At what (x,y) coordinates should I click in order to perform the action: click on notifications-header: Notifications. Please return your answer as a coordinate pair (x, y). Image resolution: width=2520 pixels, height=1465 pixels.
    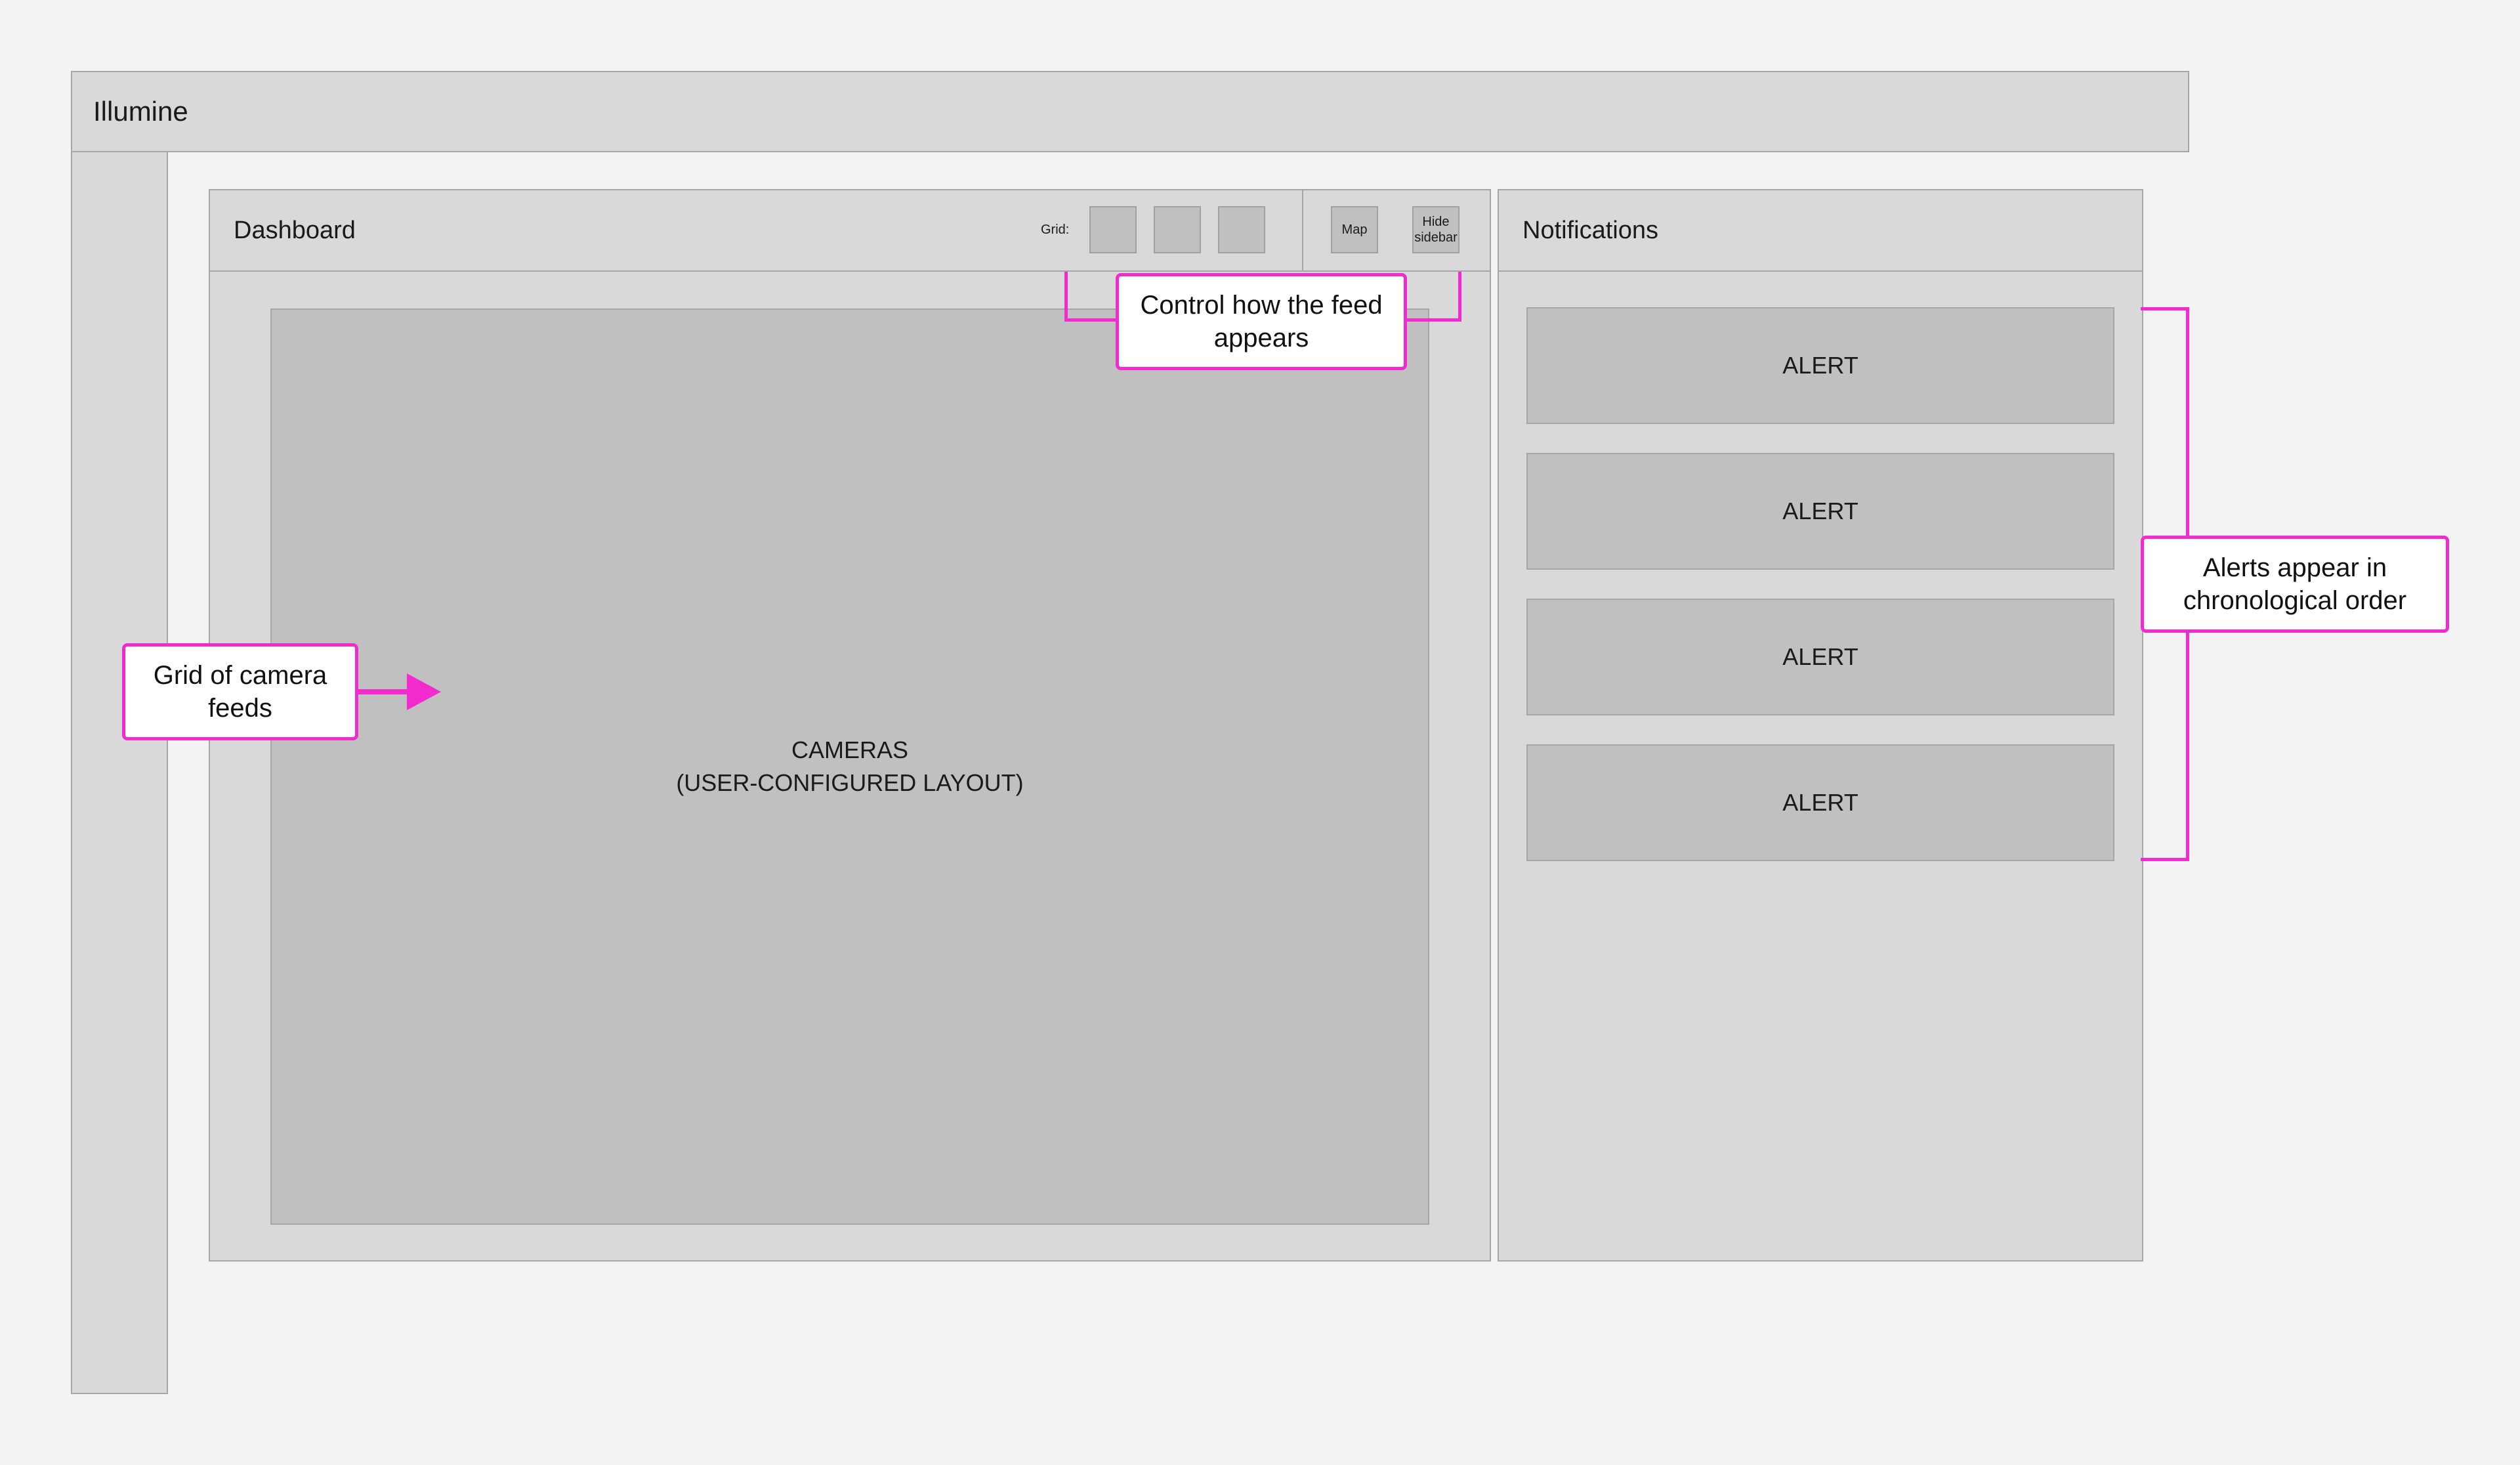
    Looking at the image, I should click on (1820, 230).